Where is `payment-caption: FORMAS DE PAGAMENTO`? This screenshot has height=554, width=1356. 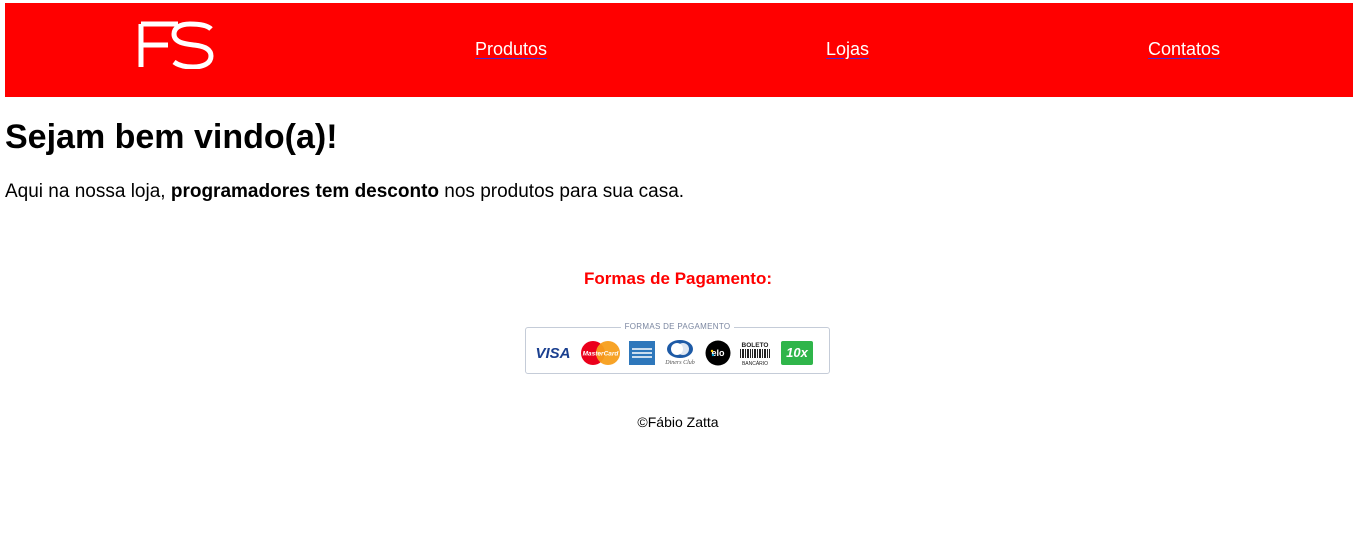 payment-caption: FORMAS DE PAGAMENTO is located at coordinates (677, 326).